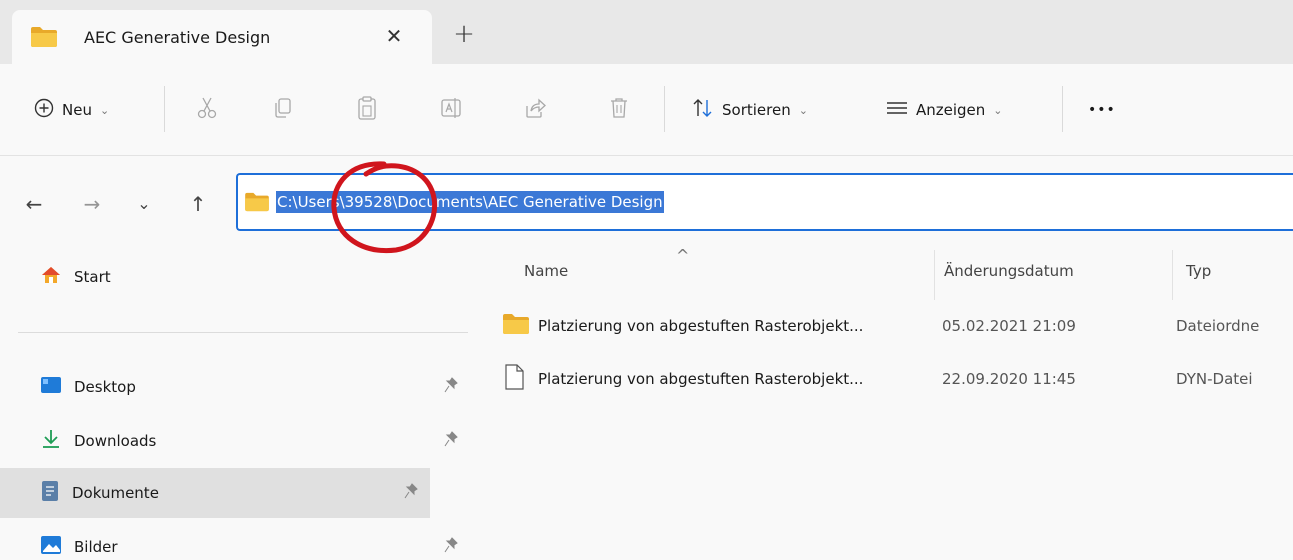  What do you see at coordinates (105, 387) in the screenshot?
I see `sidebar-item-label: Desktop` at bounding box center [105, 387].